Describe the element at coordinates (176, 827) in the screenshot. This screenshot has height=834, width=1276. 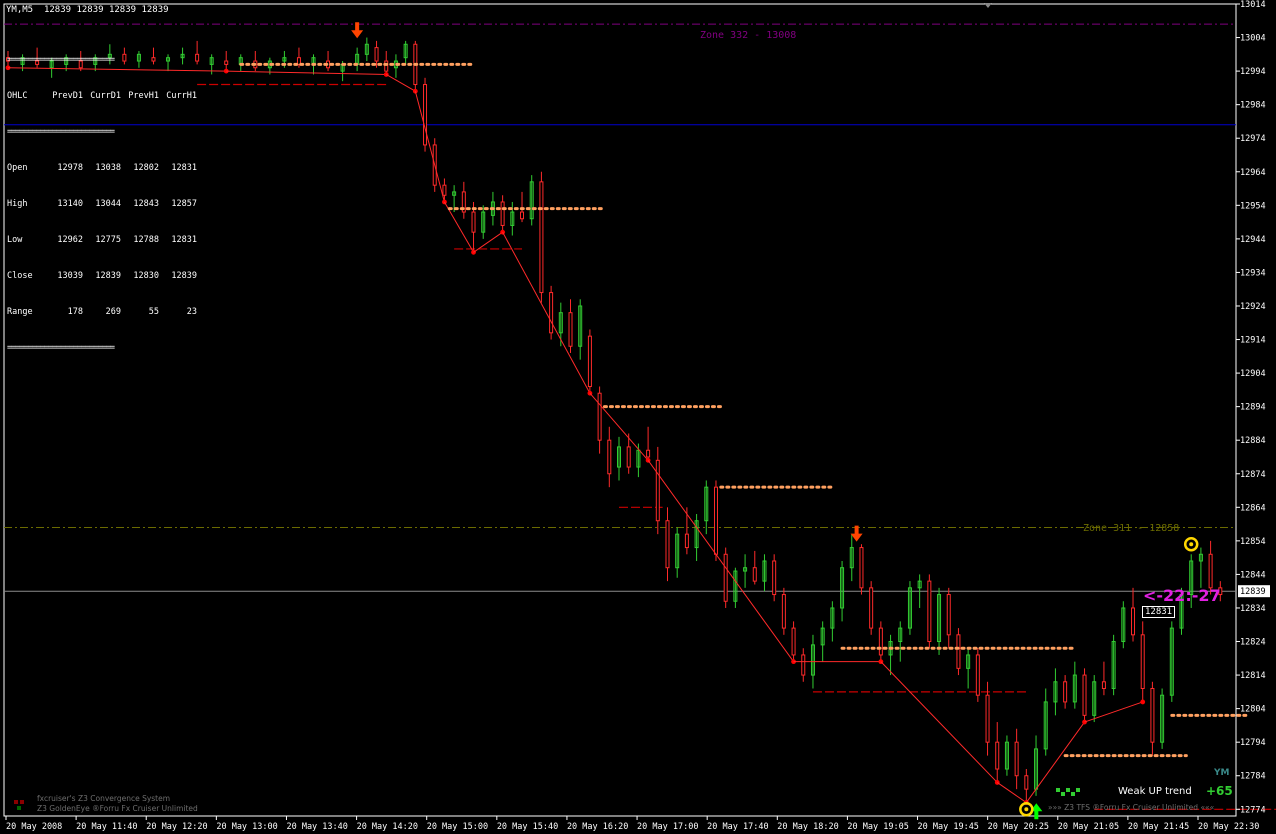
I see `x-tick-label: 20 May 12:20` at that location.